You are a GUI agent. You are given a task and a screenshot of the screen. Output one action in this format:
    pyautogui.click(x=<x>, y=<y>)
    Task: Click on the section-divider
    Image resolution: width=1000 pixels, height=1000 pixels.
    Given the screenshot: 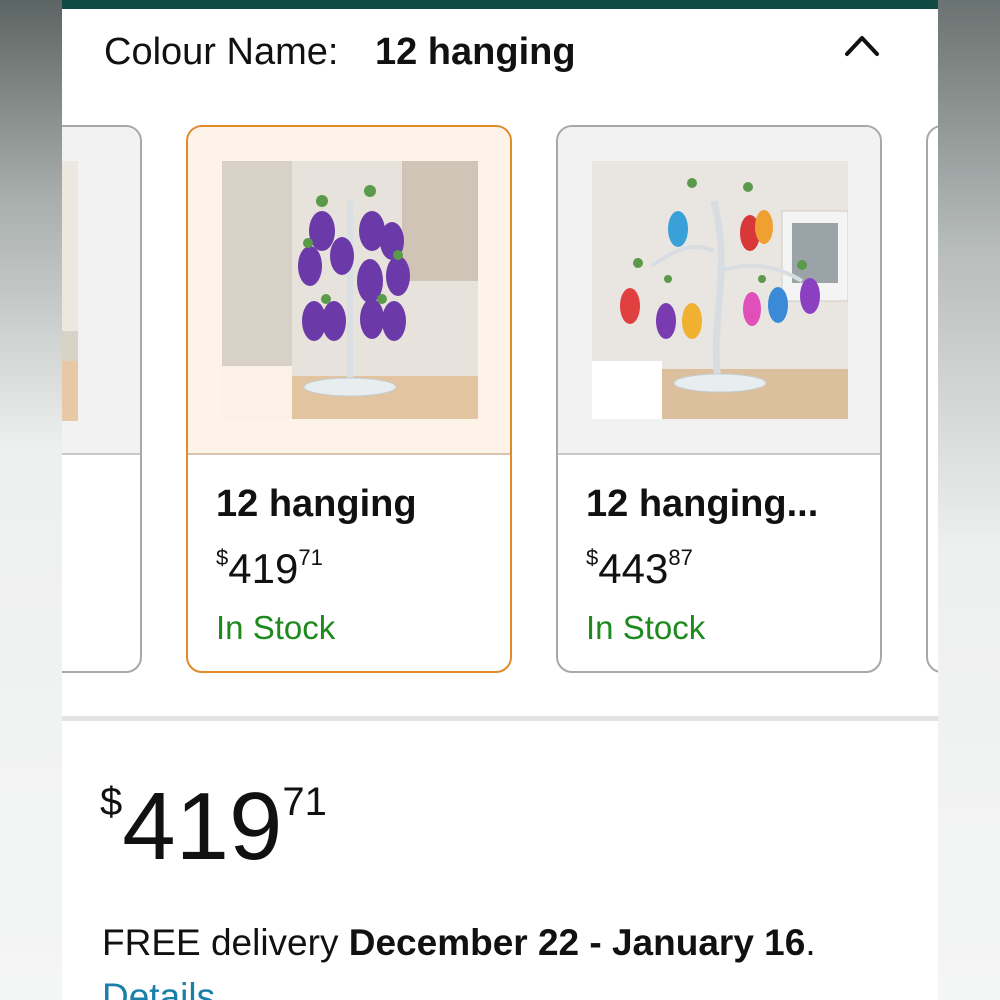 What is the action you would take?
    pyautogui.click(x=500, y=718)
    